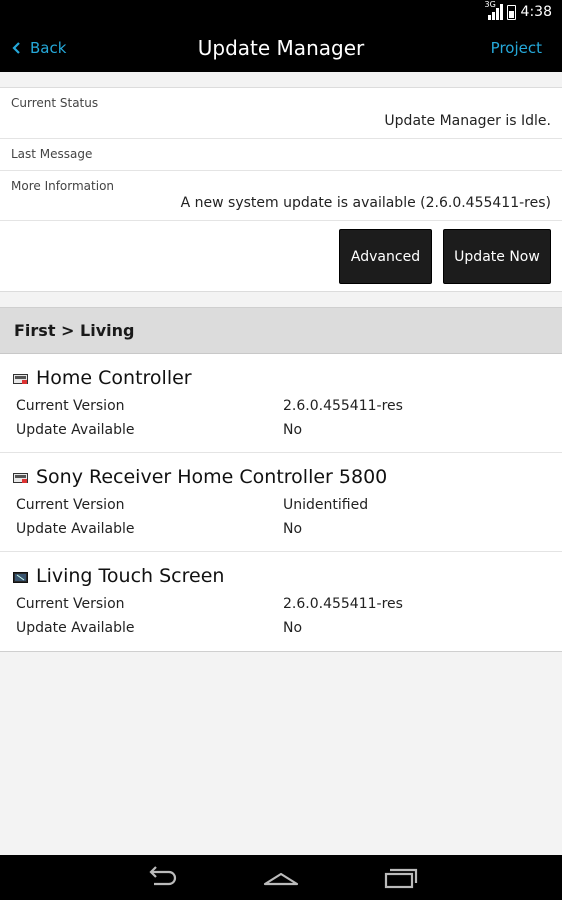  What do you see at coordinates (63, 186) in the screenshot?
I see `more-information-label: More Information` at bounding box center [63, 186].